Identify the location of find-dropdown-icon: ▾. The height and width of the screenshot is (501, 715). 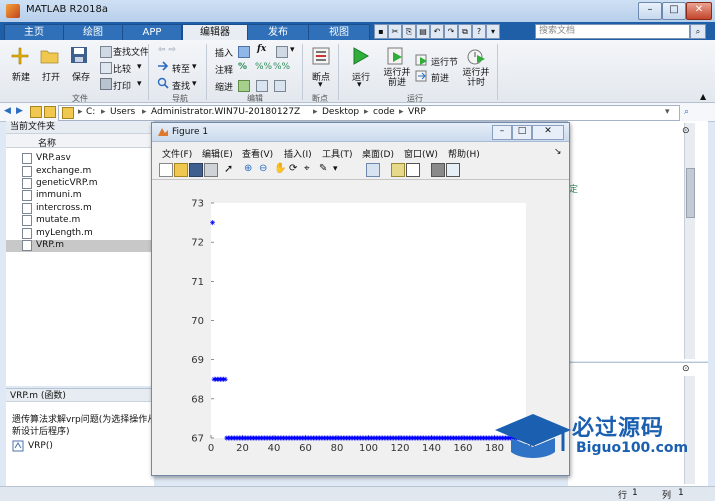
(194, 84).